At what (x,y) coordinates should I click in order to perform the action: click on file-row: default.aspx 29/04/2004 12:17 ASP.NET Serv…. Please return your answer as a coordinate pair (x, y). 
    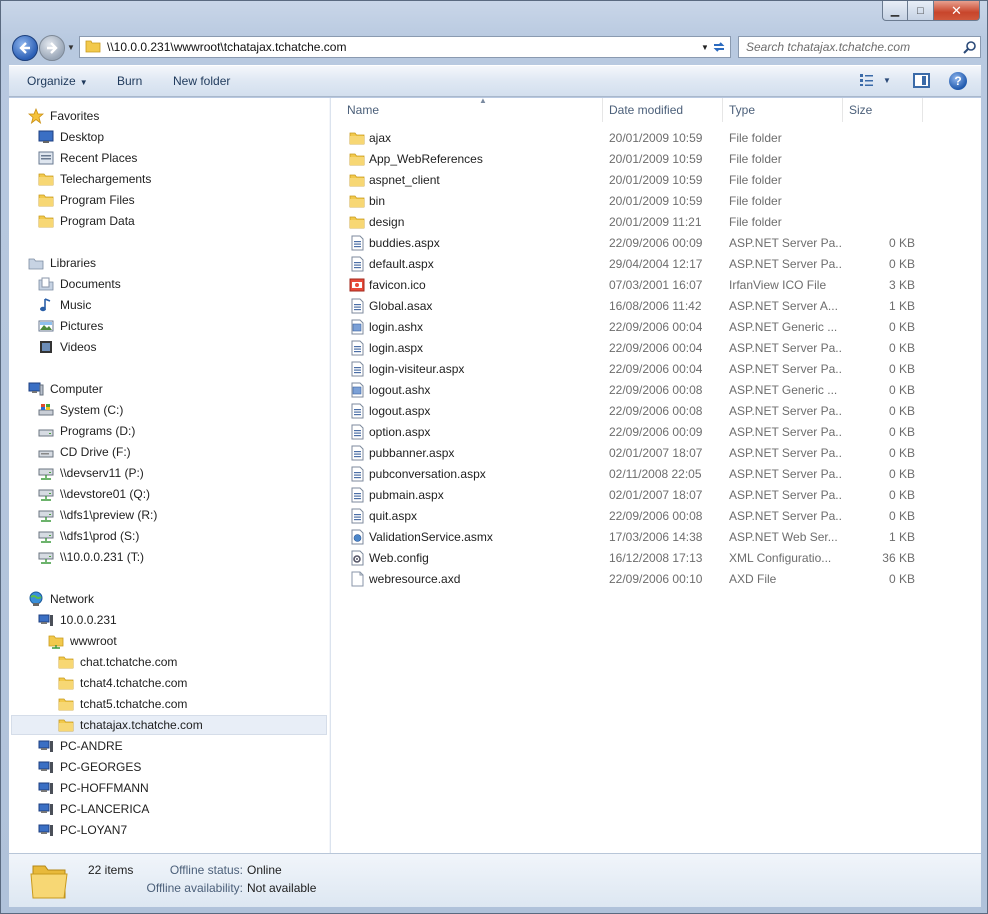
    Looking at the image, I should click on (631, 264).